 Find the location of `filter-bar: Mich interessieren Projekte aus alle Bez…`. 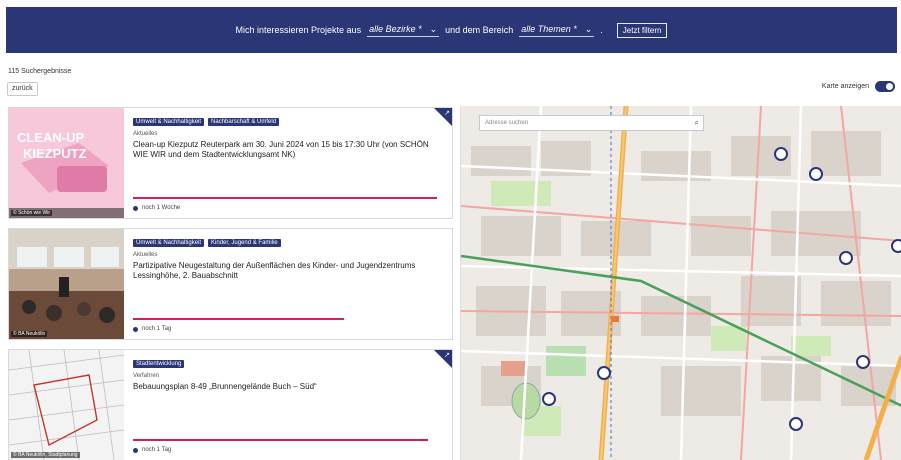

filter-bar: Mich interessieren Projekte aus alle Bez… is located at coordinates (451, 30).